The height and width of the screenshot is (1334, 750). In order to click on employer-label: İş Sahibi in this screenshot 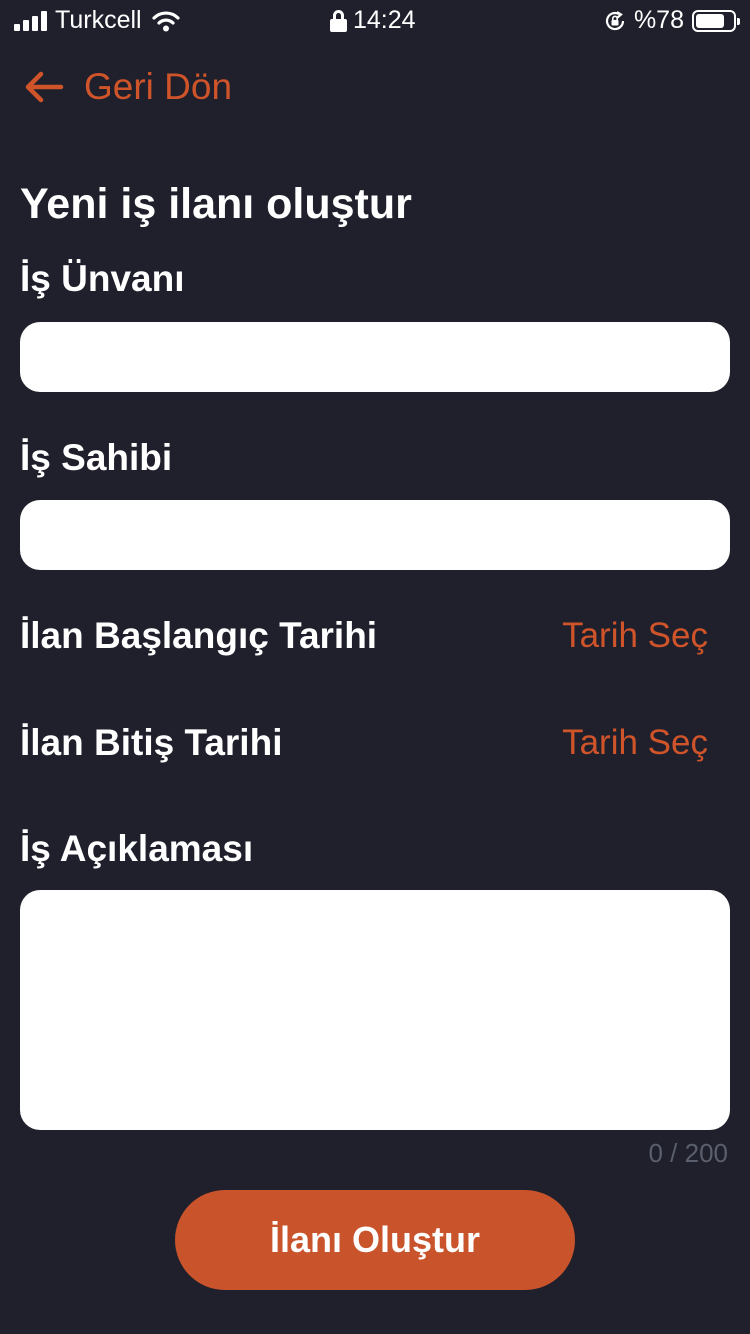, I will do `click(96, 457)`.